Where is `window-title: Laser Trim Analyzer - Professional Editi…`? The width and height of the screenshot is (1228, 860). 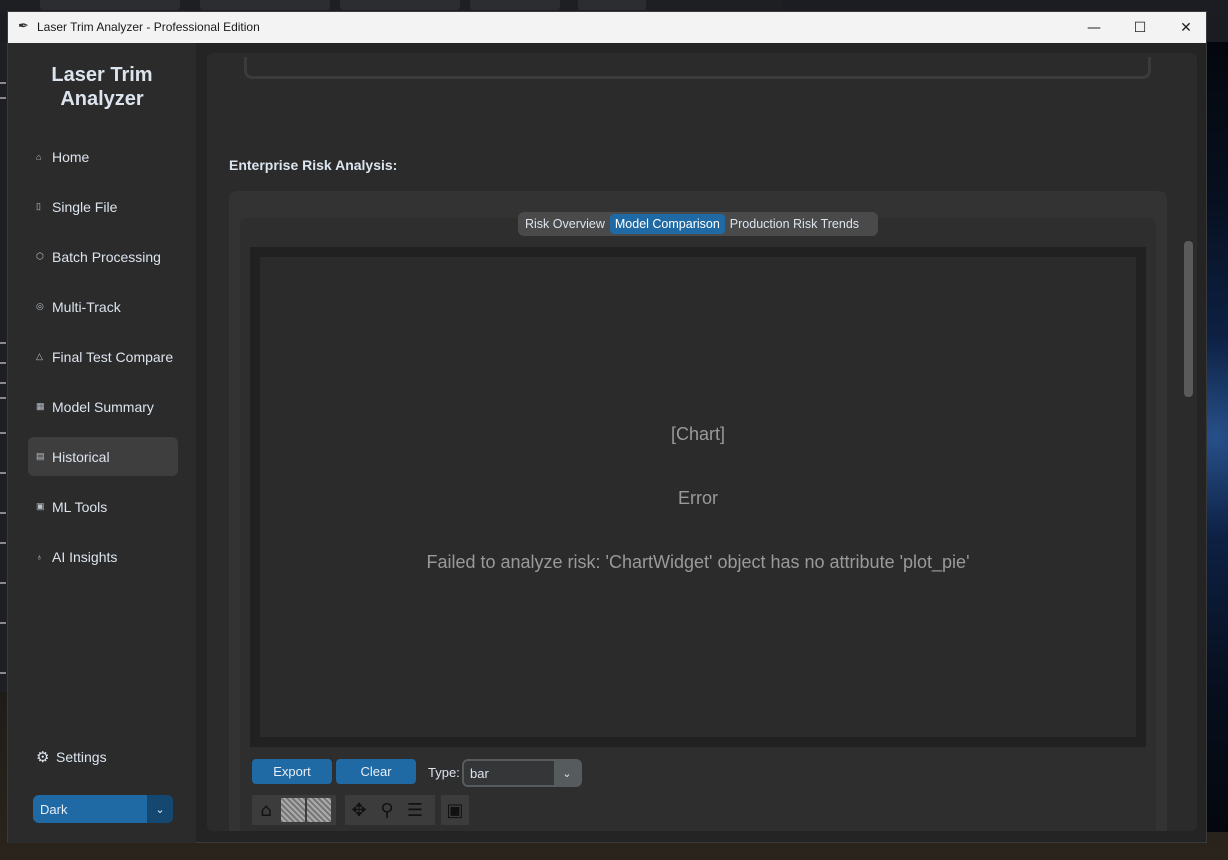
window-title: Laser Trim Analyzer - Professional Editi… is located at coordinates (148, 27).